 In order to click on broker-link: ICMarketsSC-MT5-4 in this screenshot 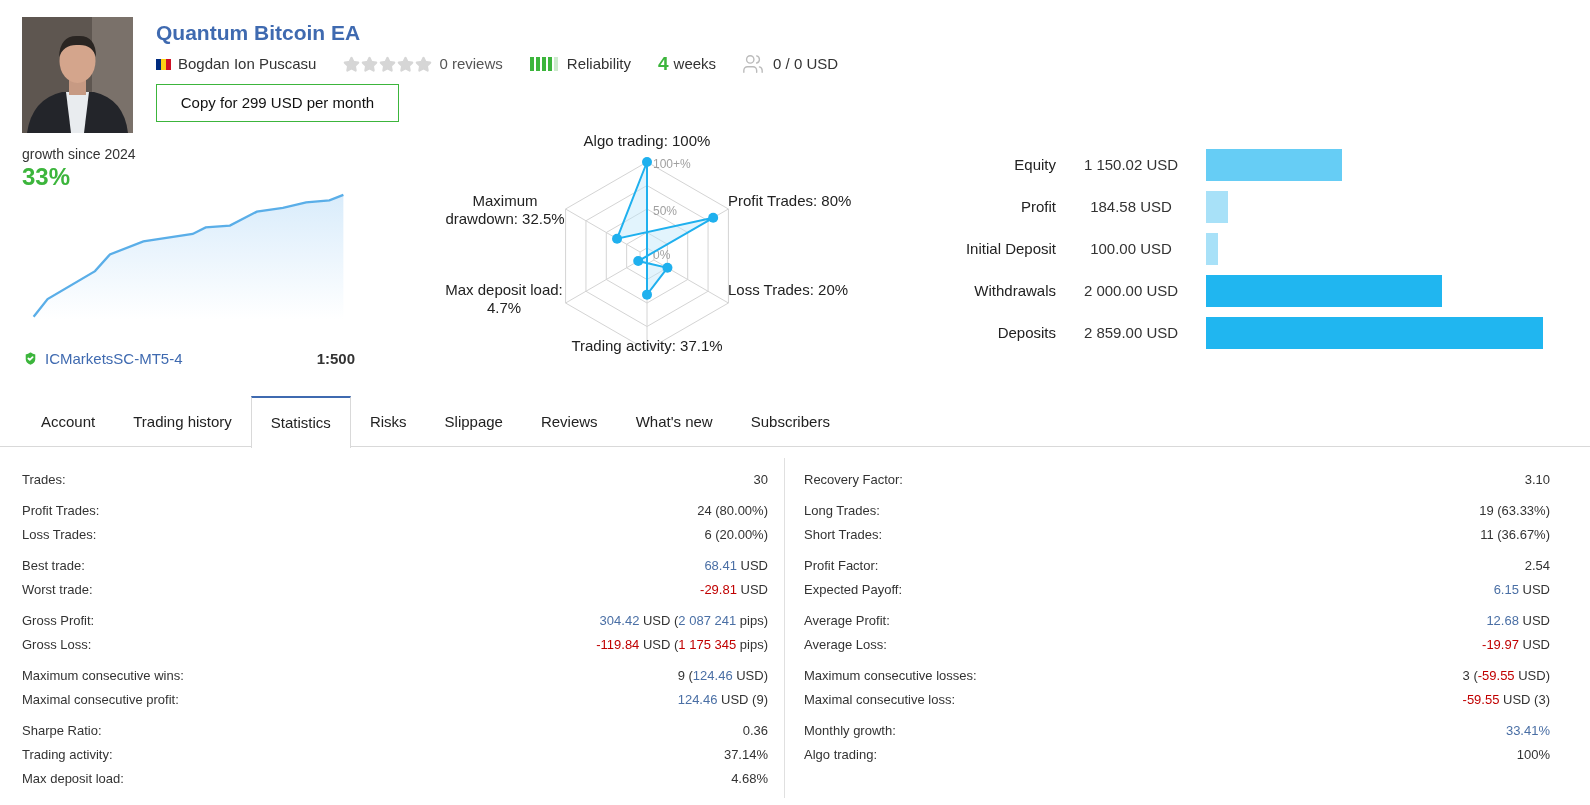, I will do `click(114, 358)`.